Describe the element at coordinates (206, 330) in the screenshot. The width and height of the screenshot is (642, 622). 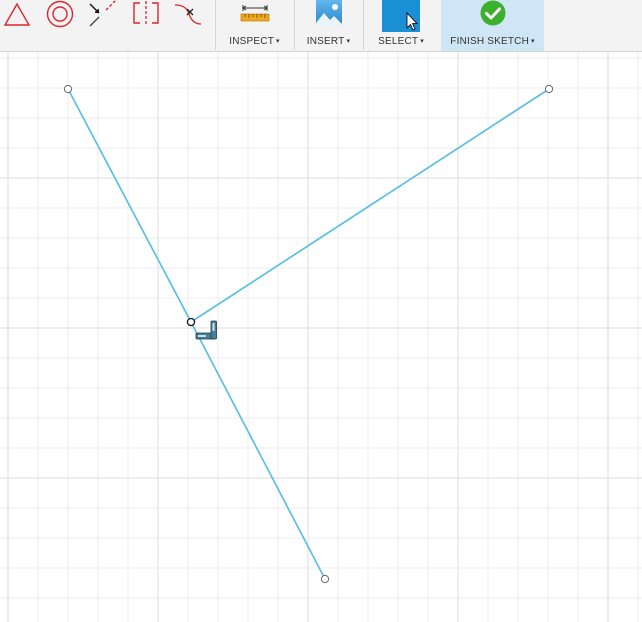
I see `perpendicular-constraint-cursor-icon` at that location.